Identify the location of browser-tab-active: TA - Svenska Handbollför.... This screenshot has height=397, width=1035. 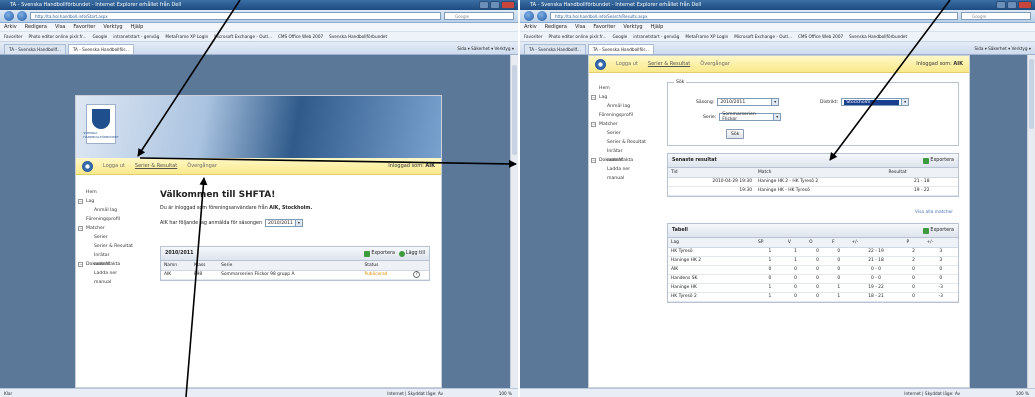
(620, 49).